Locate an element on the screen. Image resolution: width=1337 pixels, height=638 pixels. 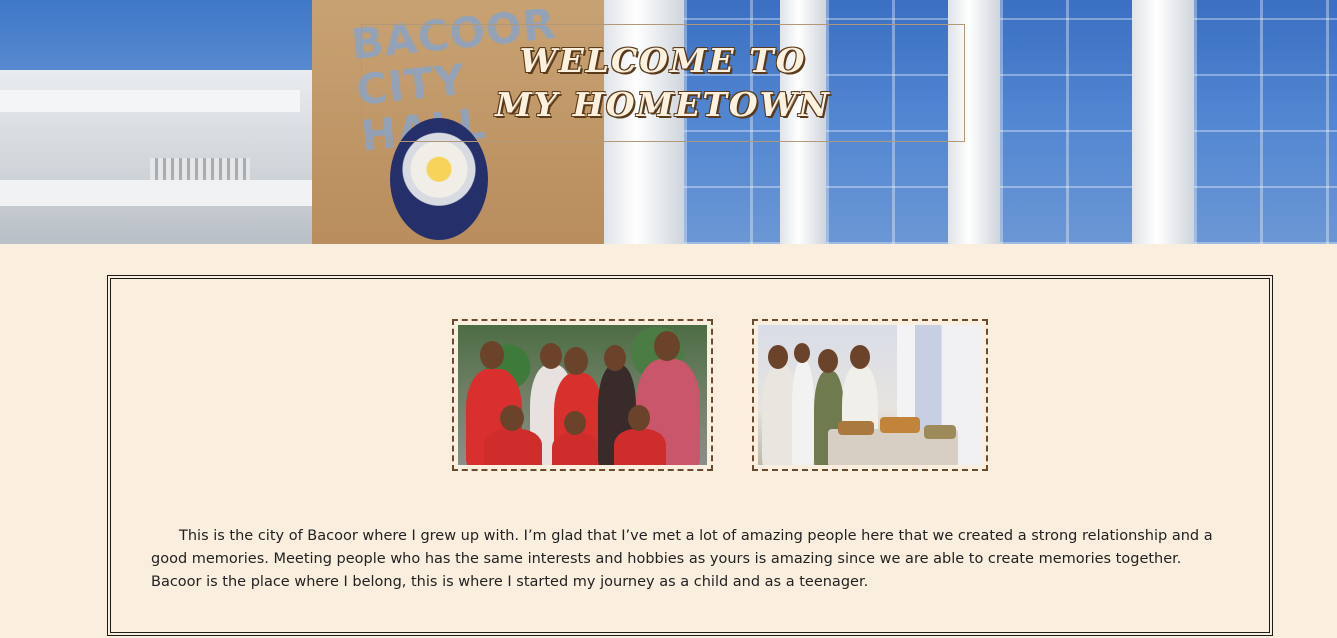
building-wing is located at coordinates (160, 157).